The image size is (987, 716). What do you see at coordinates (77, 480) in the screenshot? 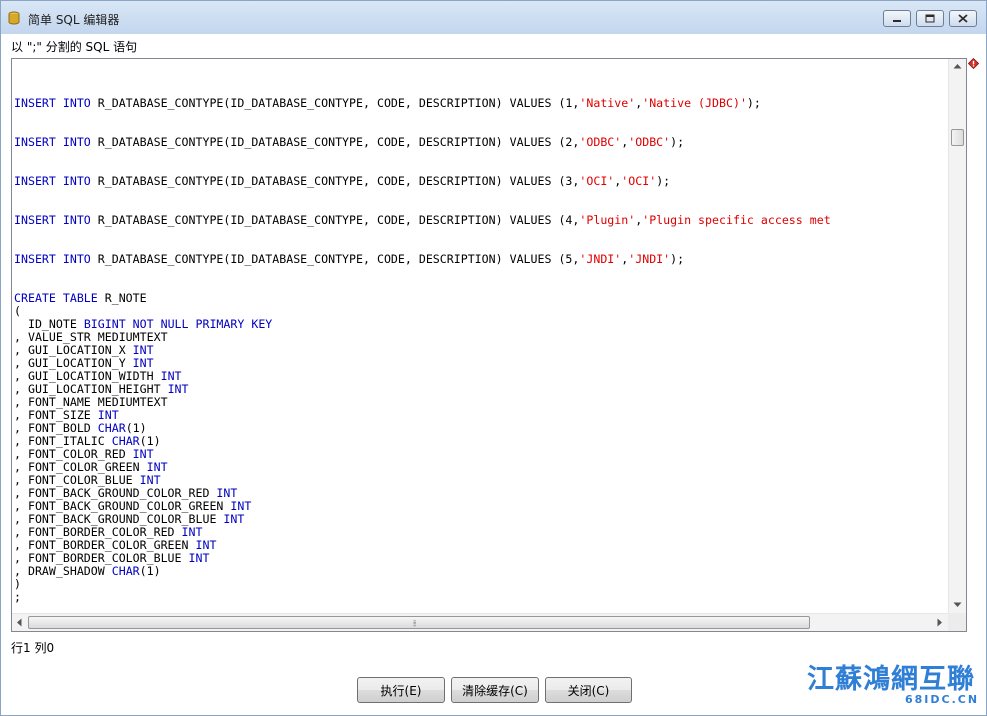
I see `sql-text: , FONT_COLOR_BLUE` at bounding box center [77, 480].